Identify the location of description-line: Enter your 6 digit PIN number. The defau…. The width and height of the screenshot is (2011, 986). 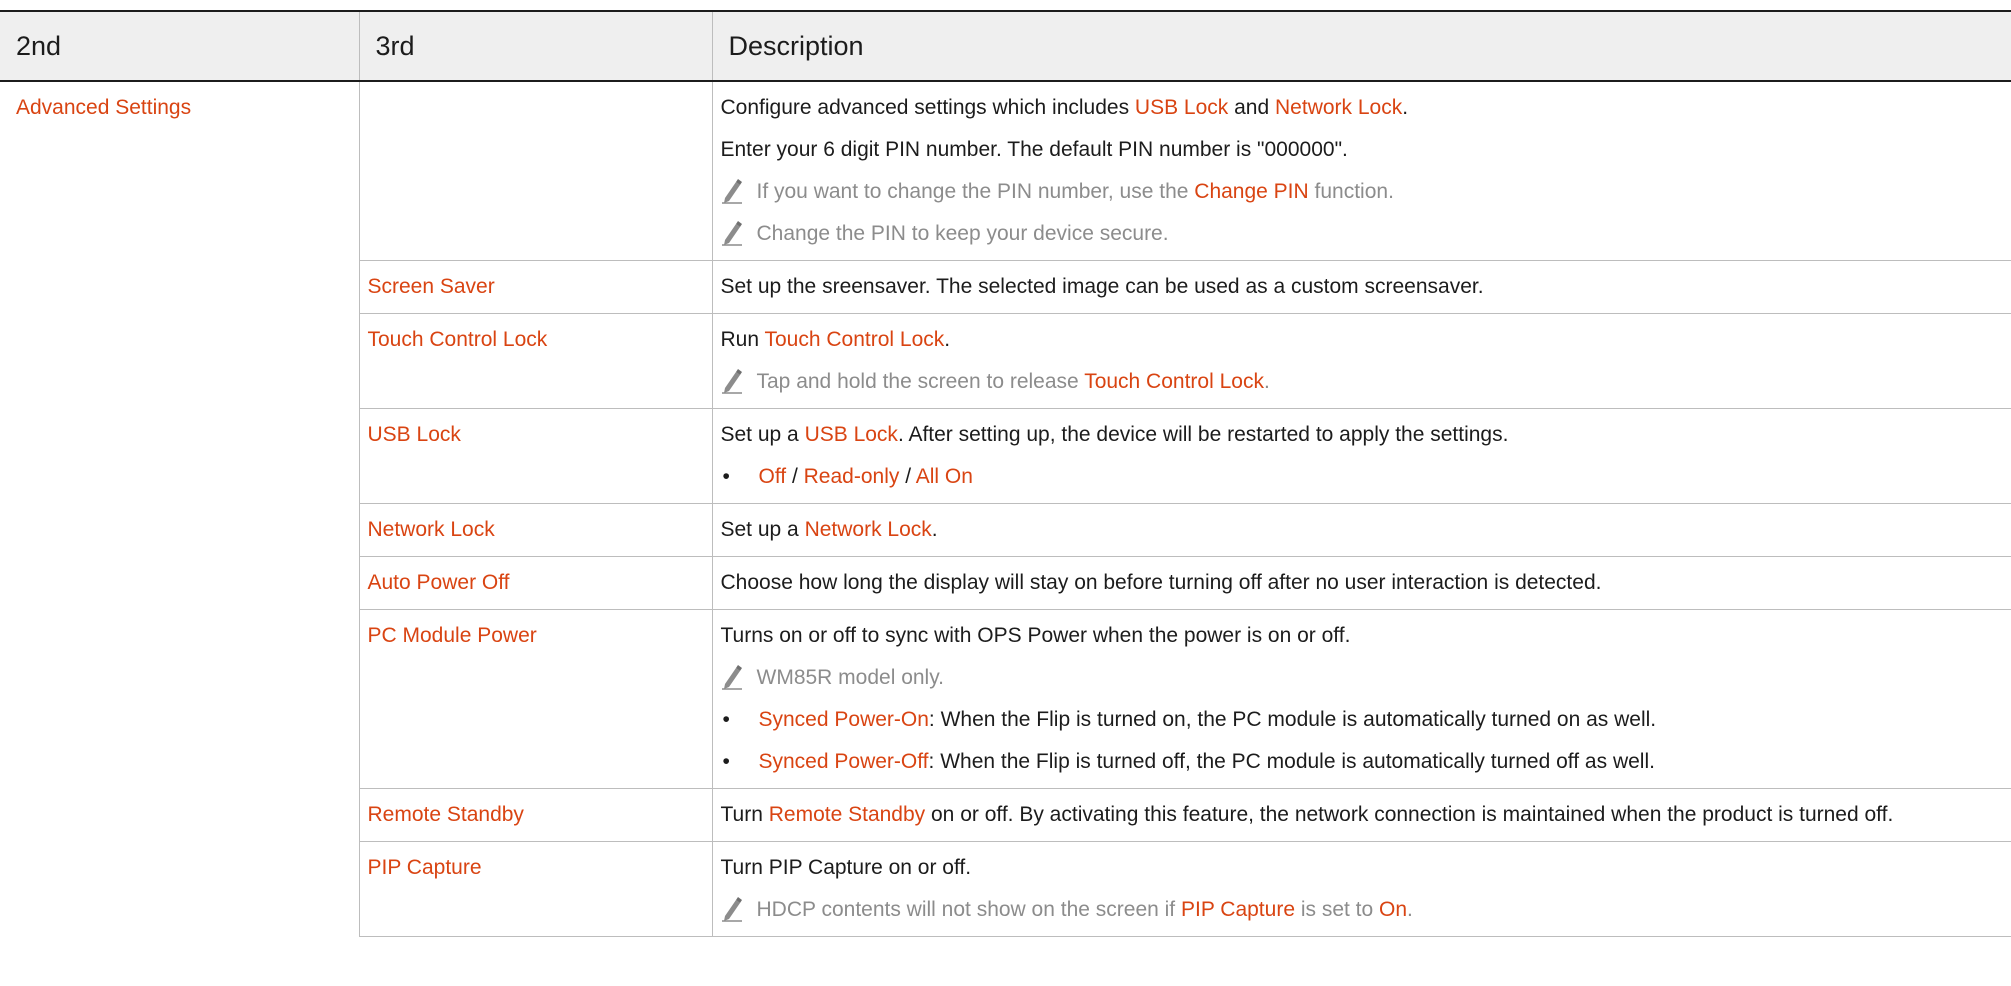
(1356, 150).